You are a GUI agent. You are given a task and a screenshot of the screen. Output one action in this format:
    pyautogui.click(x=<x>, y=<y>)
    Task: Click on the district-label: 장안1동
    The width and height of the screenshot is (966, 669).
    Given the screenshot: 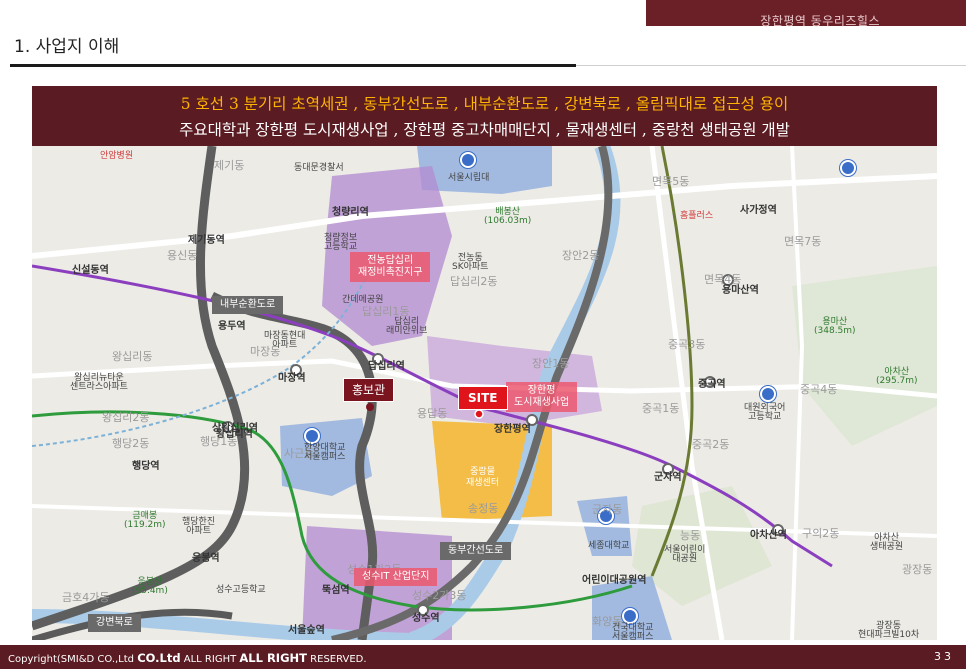 What is the action you would take?
    pyautogui.click(x=551, y=363)
    